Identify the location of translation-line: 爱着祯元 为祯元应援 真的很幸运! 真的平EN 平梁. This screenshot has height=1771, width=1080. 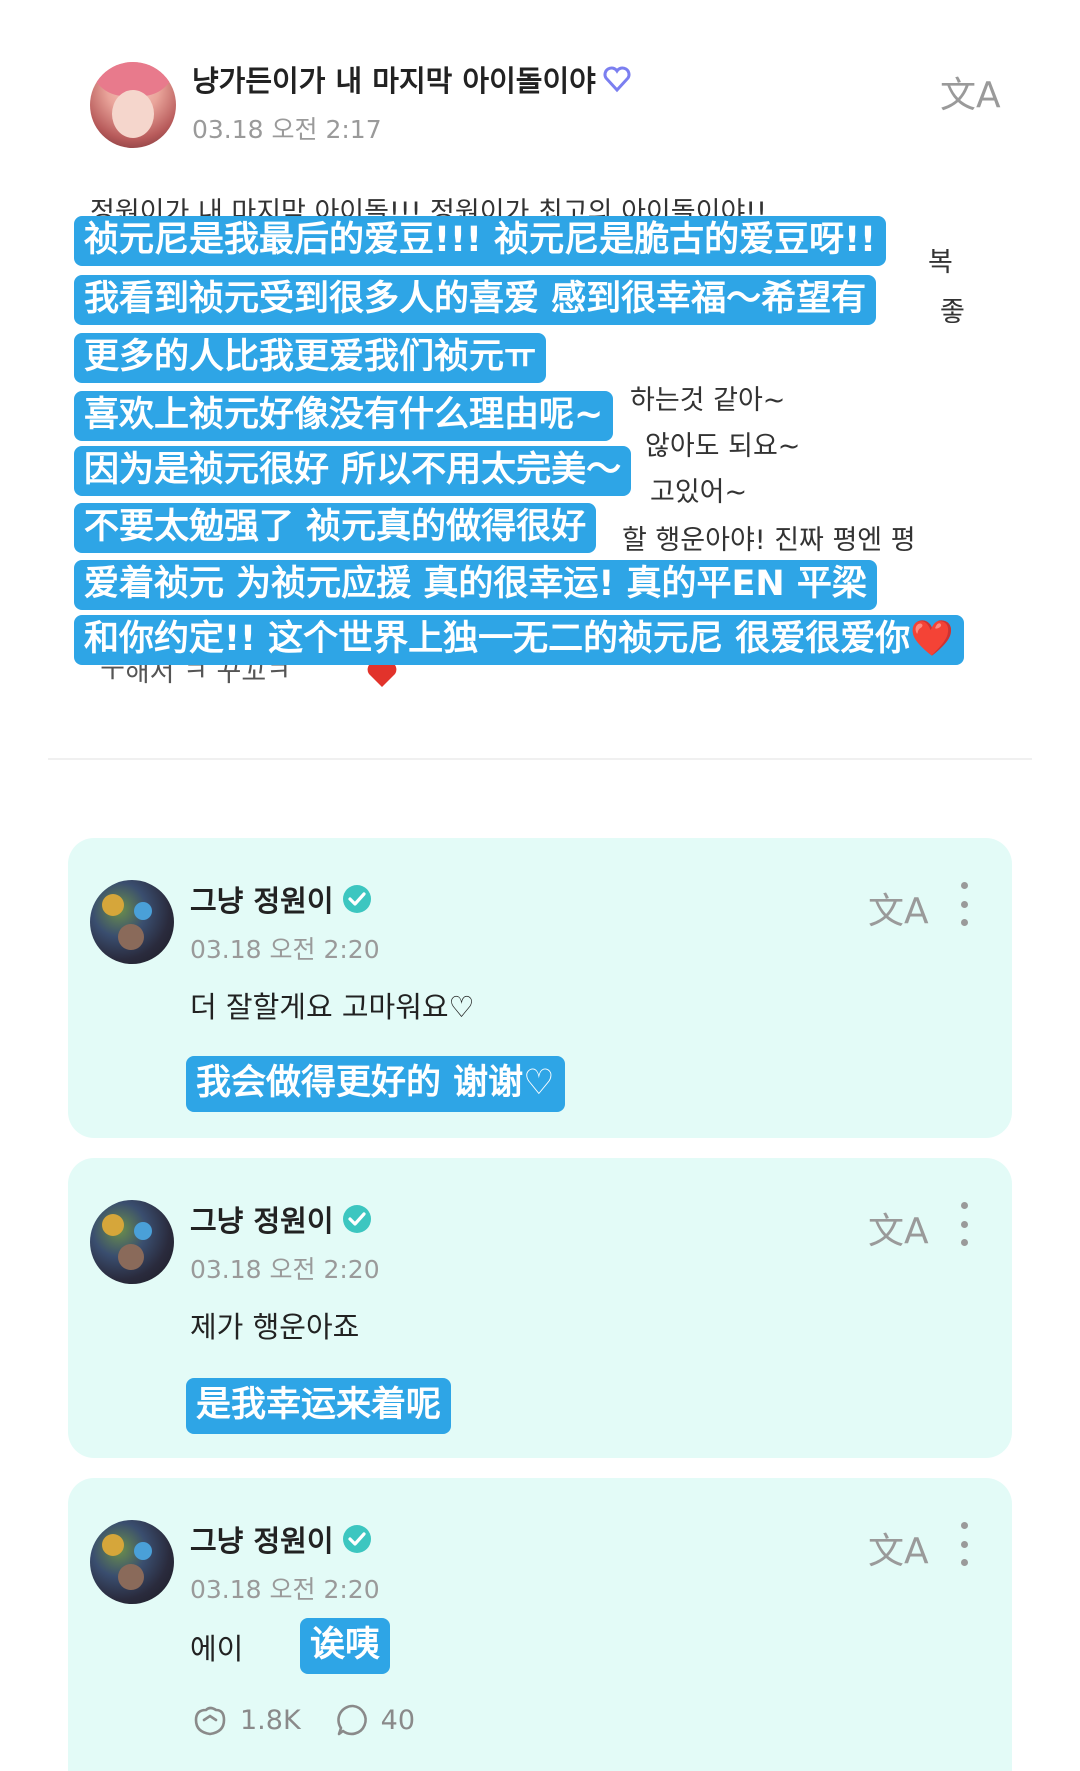
(475, 585).